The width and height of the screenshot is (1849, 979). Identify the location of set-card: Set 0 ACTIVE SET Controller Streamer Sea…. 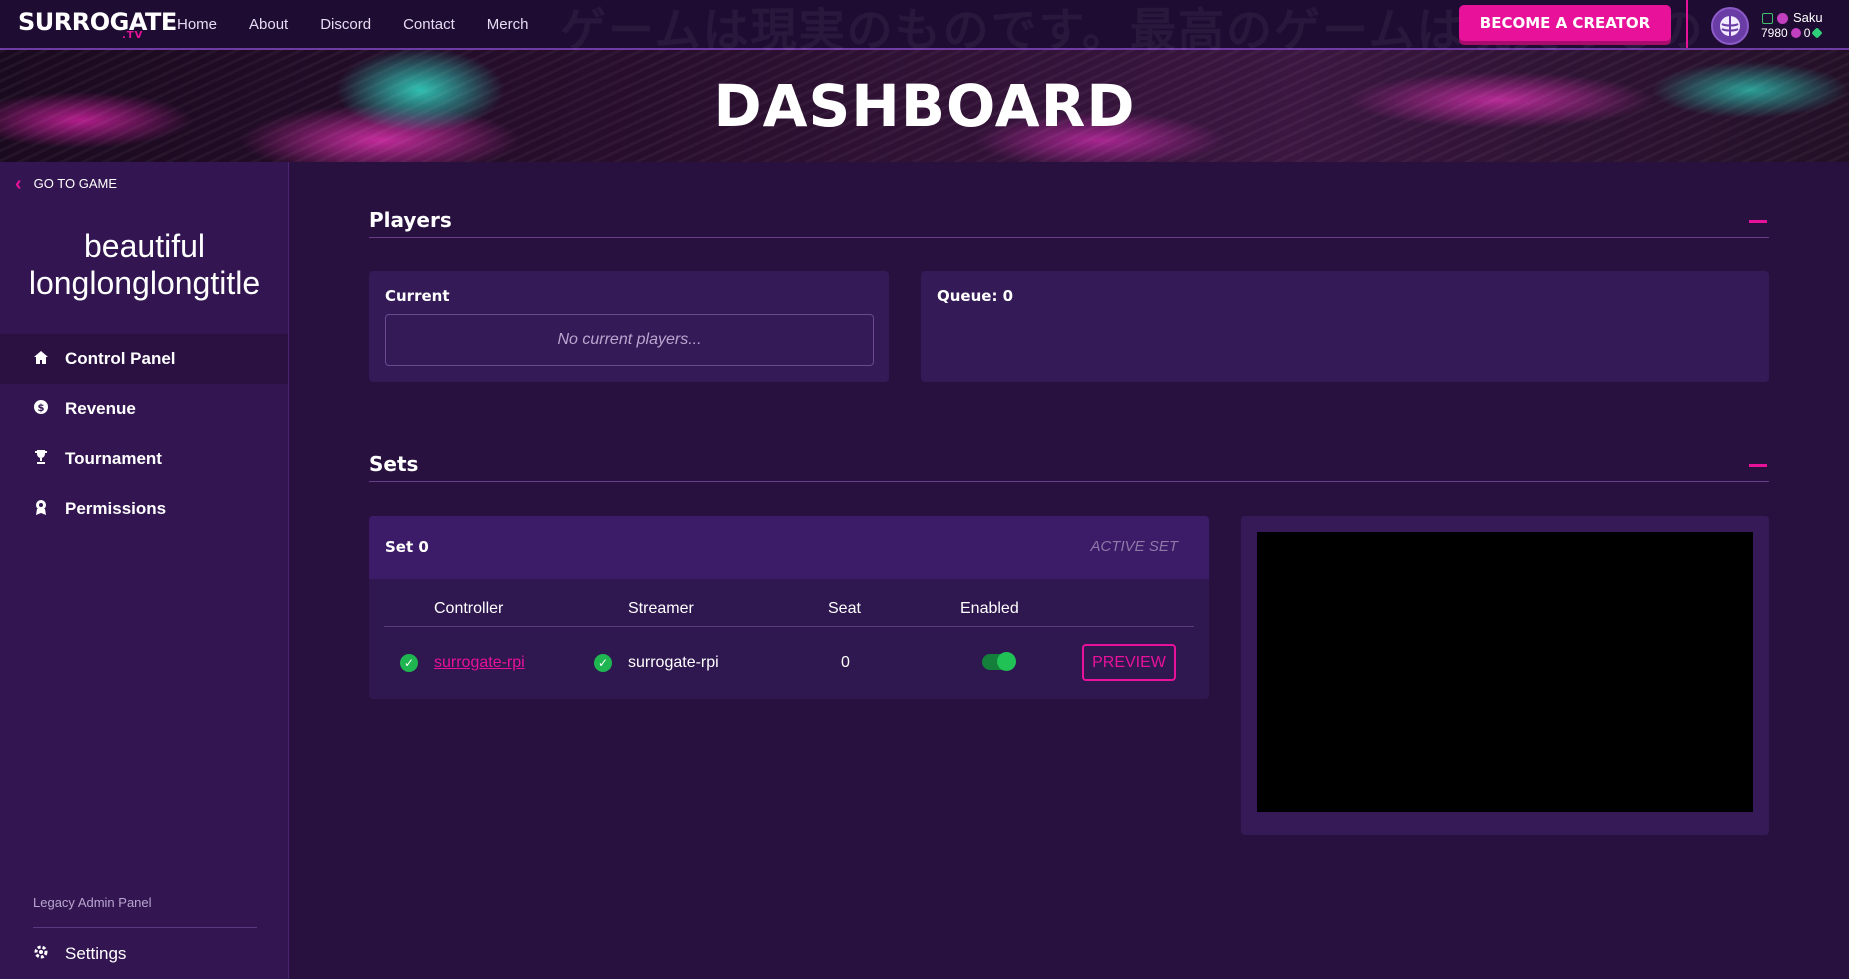
(789, 607).